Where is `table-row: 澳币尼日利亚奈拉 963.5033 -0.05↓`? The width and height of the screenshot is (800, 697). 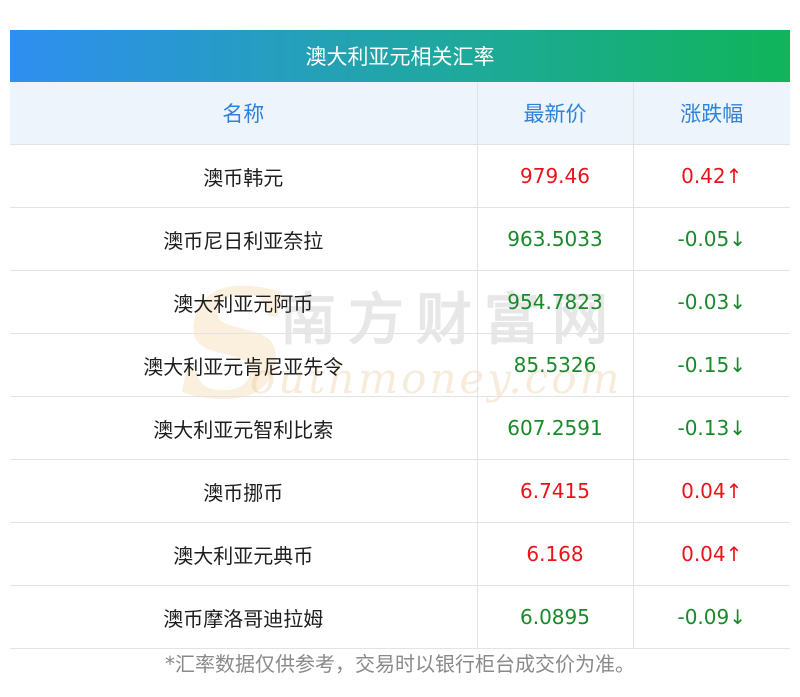
table-row: 澳币尼日利亚奈拉 963.5033 -0.05↓ is located at coordinates (400, 239).